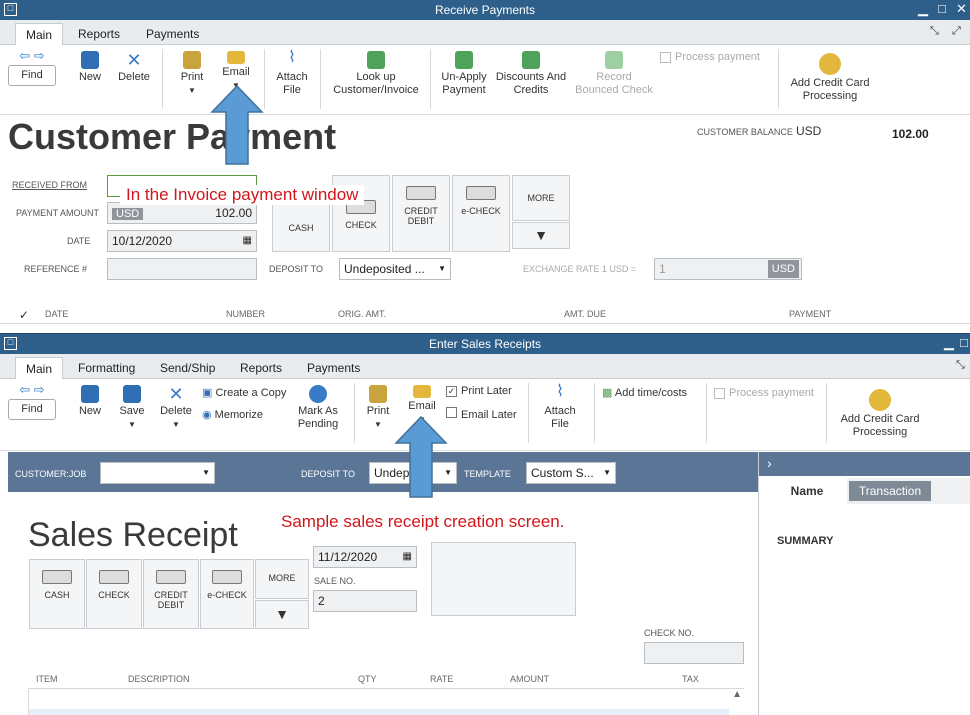 Image resolution: width=970 pixels, height=715 pixels. What do you see at coordinates (890, 491) in the screenshot?
I see `tab-transaction: Transaction` at bounding box center [890, 491].